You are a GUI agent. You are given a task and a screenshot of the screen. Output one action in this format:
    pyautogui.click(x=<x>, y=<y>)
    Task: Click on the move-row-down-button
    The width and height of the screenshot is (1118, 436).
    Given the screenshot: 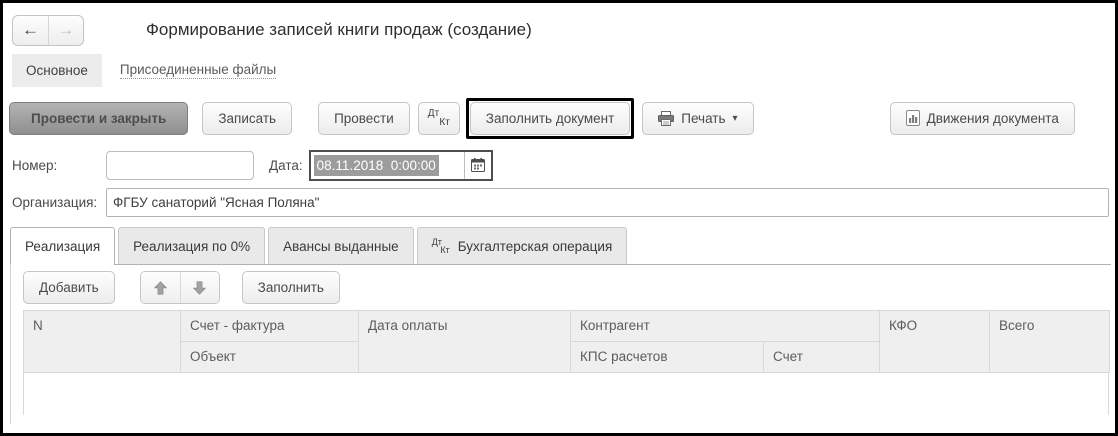 What is the action you would take?
    pyautogui.click(x=199, y=287)
    